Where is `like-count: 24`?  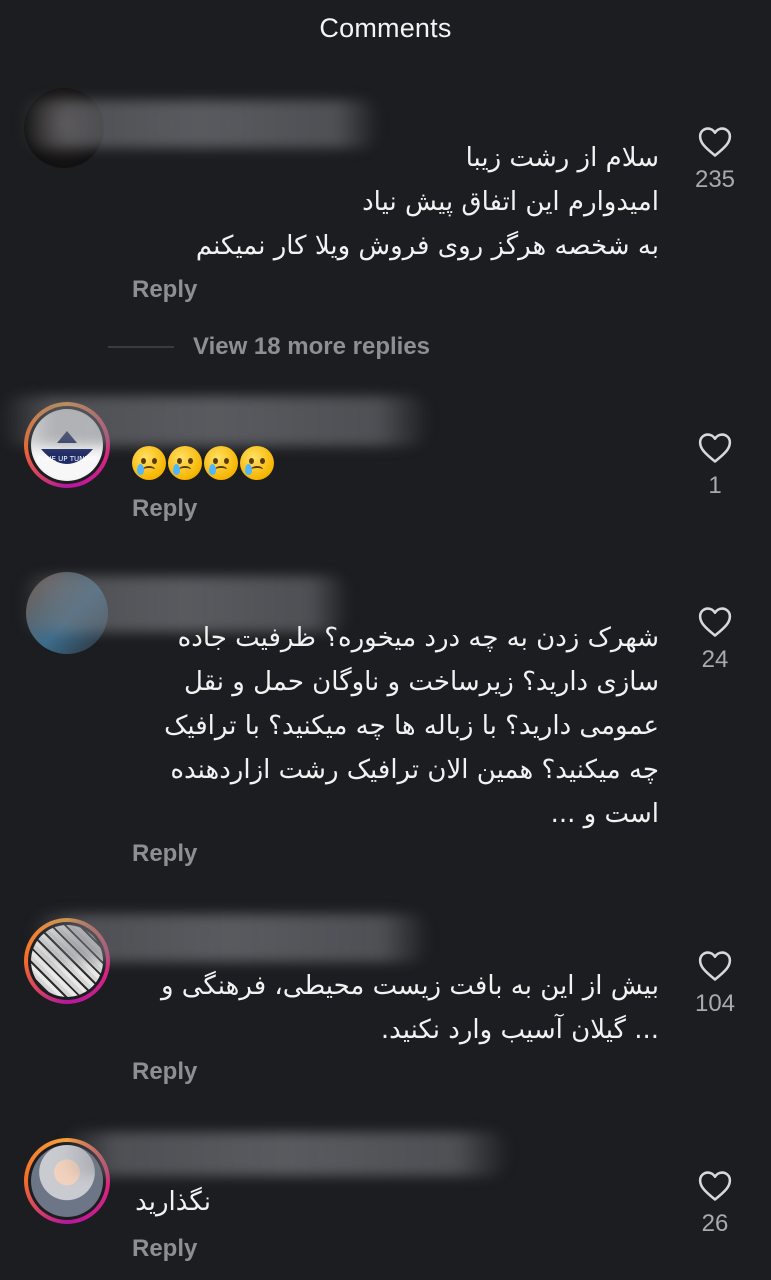
like-count: 24 is located at coordinates (715, 659).